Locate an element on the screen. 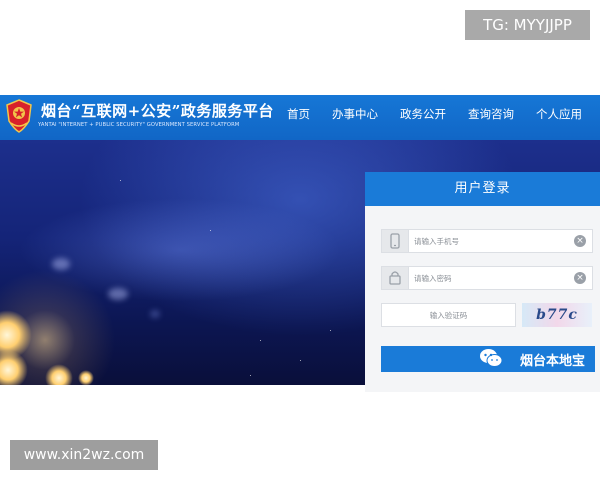  captcha-image: b77c is located at coordinates (557, 315).